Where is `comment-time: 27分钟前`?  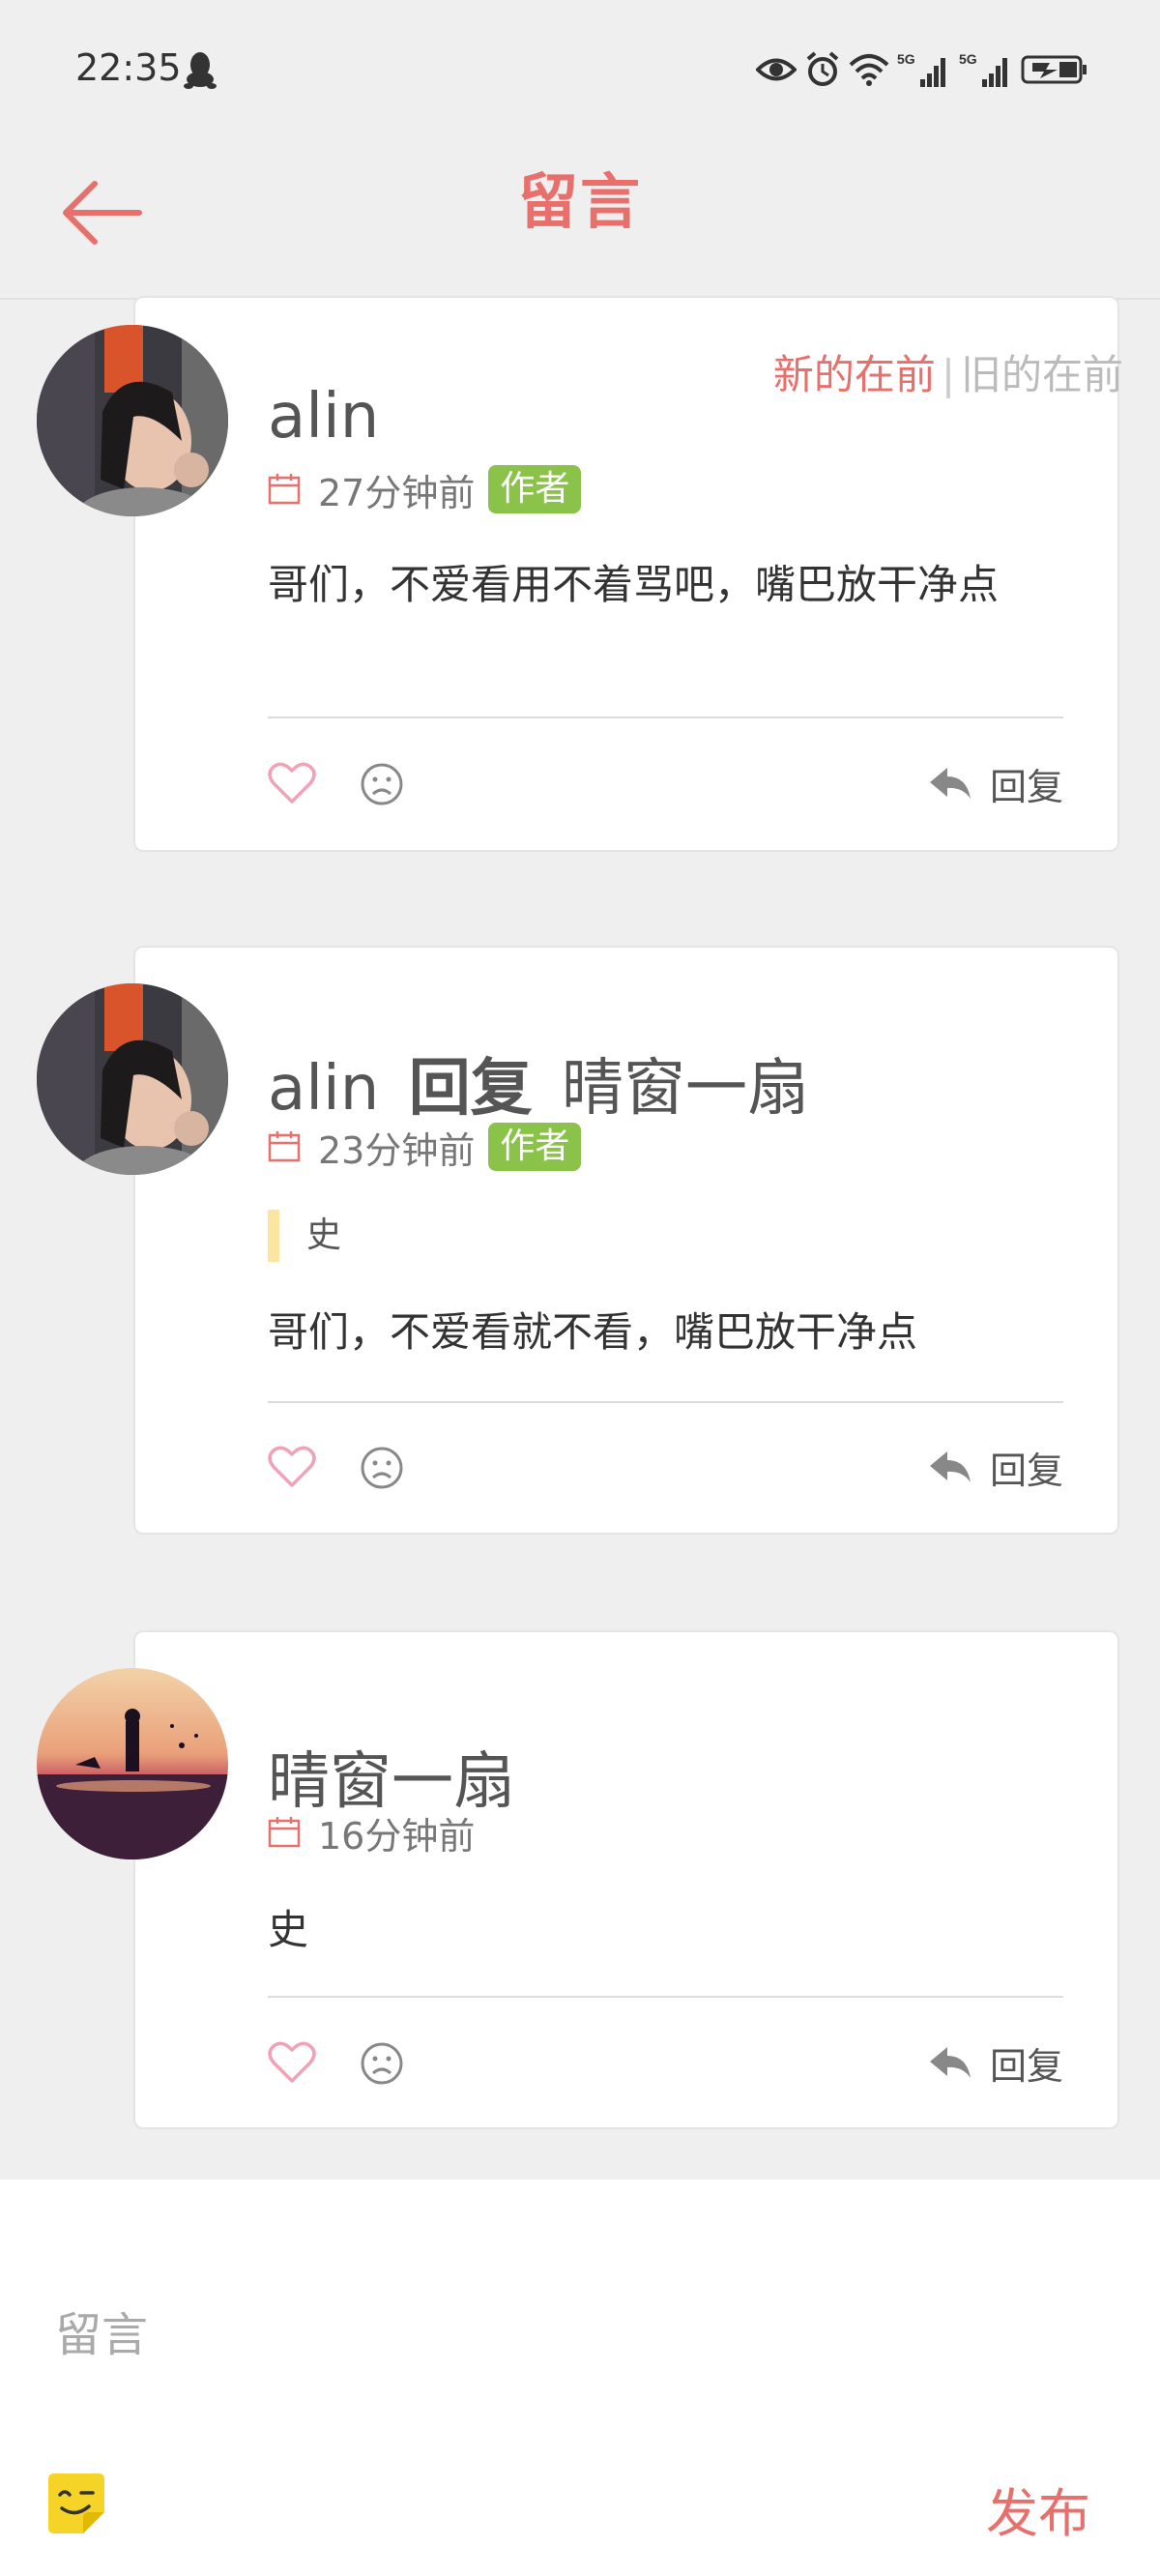 comment-time: 27分钟前 is located at coordinates (397, 492).